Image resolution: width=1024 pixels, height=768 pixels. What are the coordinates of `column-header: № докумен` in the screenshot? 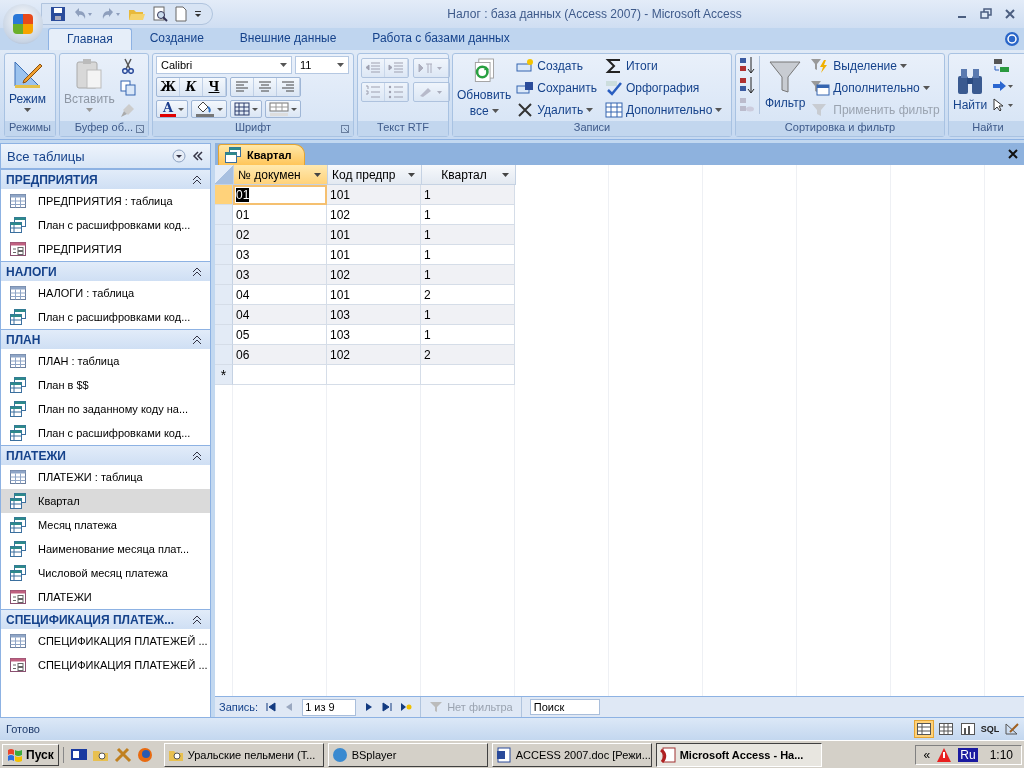 It's located at (281, 175).